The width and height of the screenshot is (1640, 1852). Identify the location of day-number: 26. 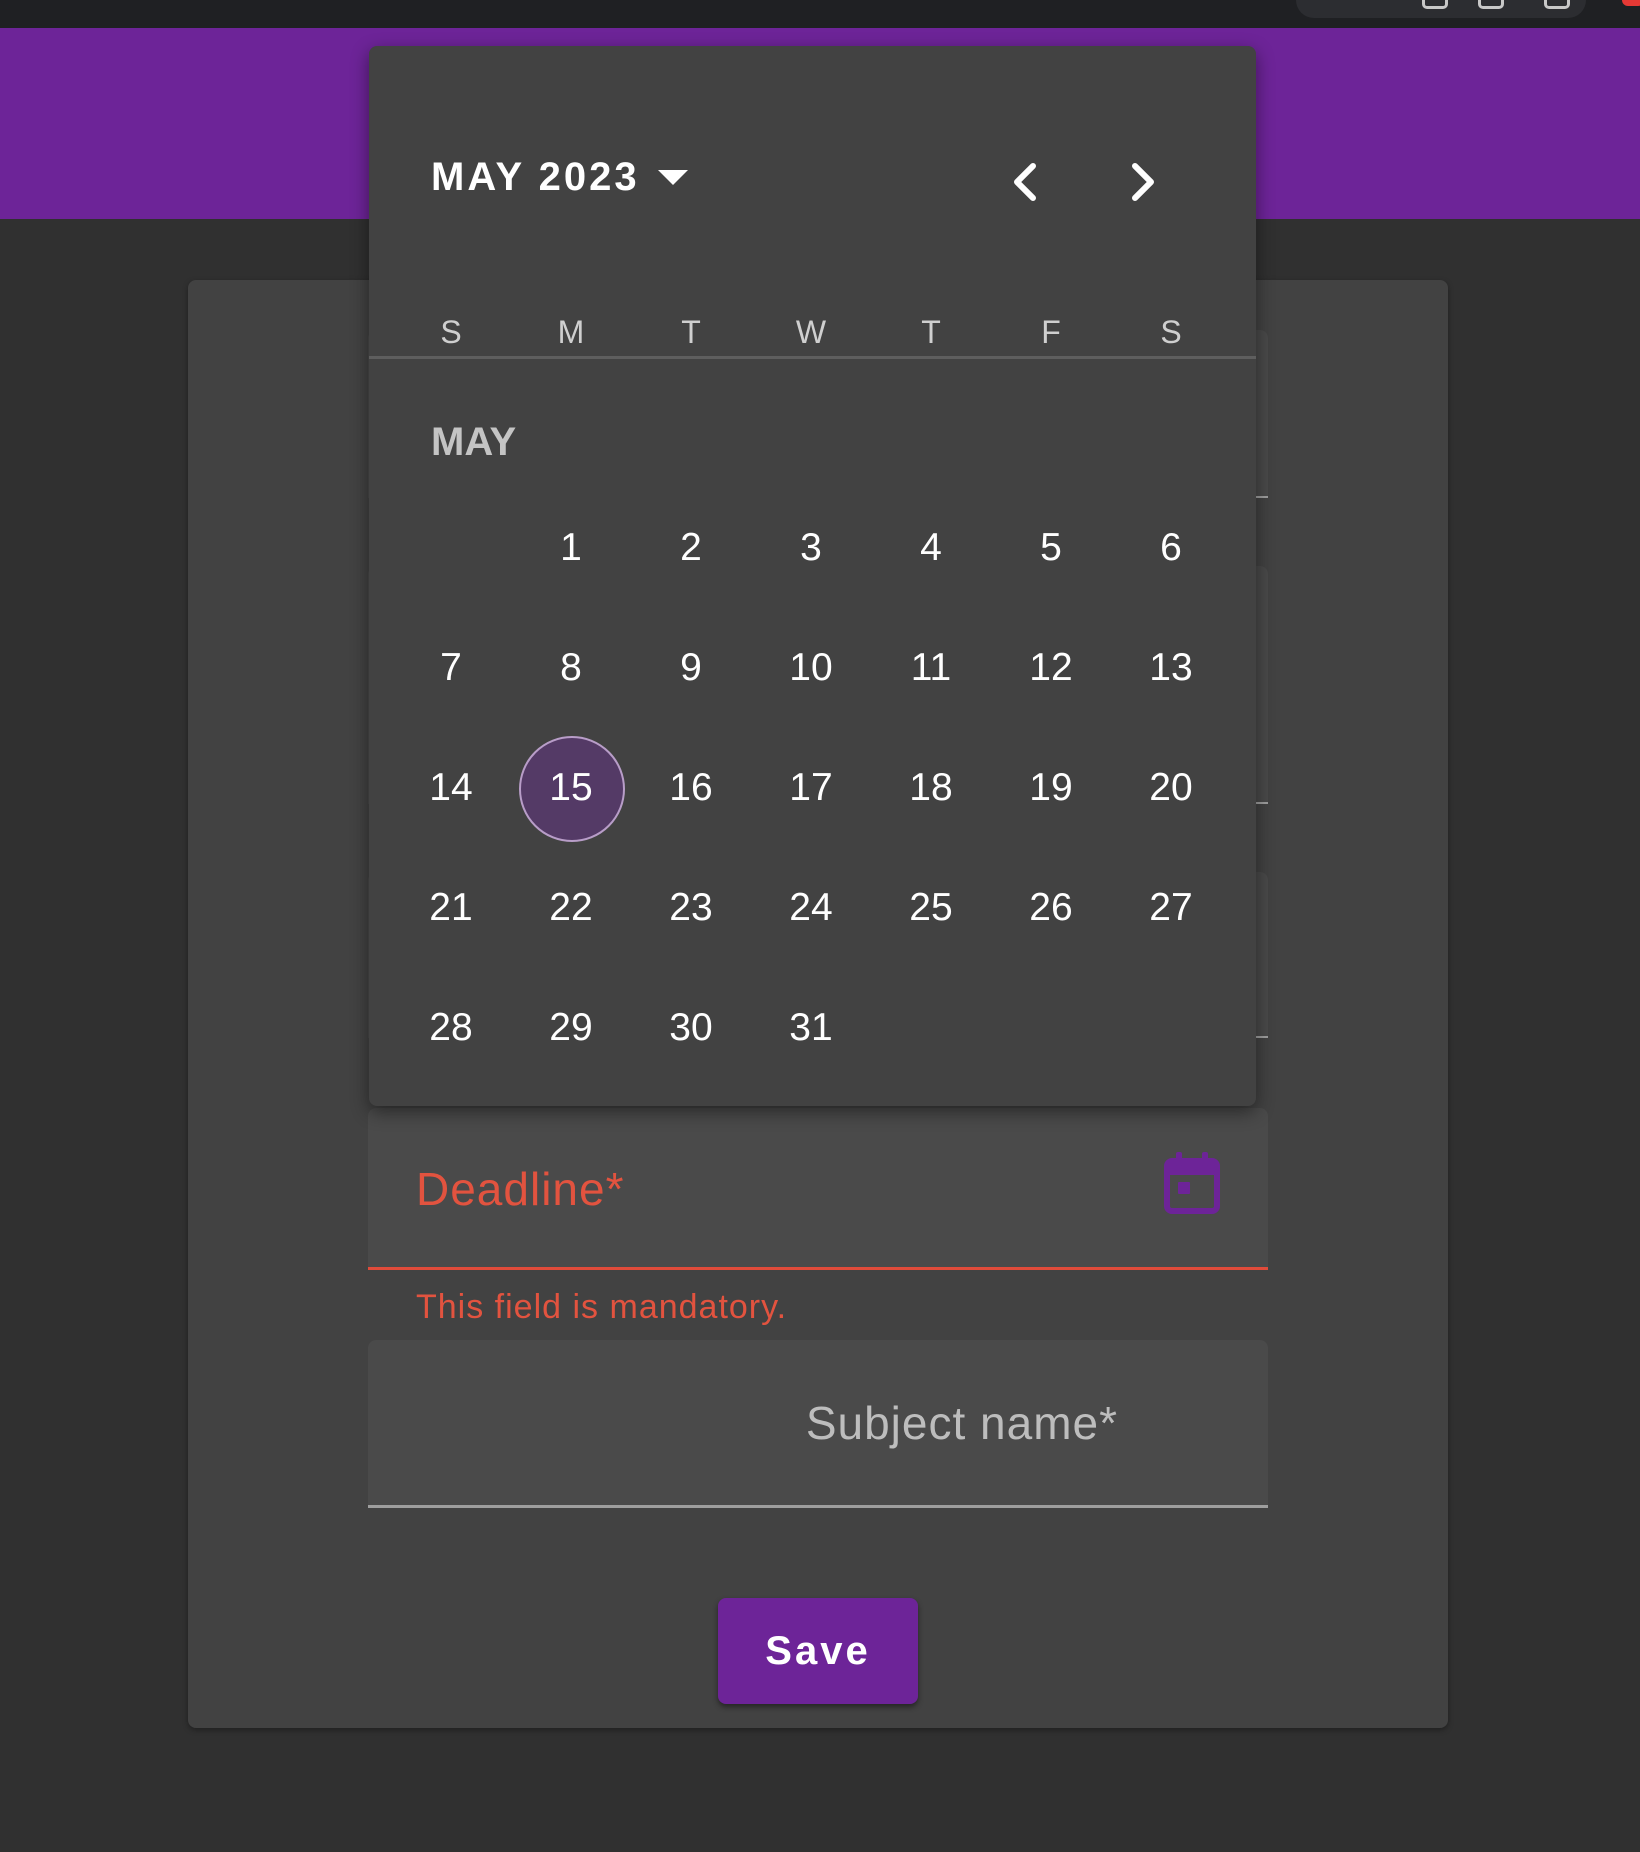
(1051, 907).